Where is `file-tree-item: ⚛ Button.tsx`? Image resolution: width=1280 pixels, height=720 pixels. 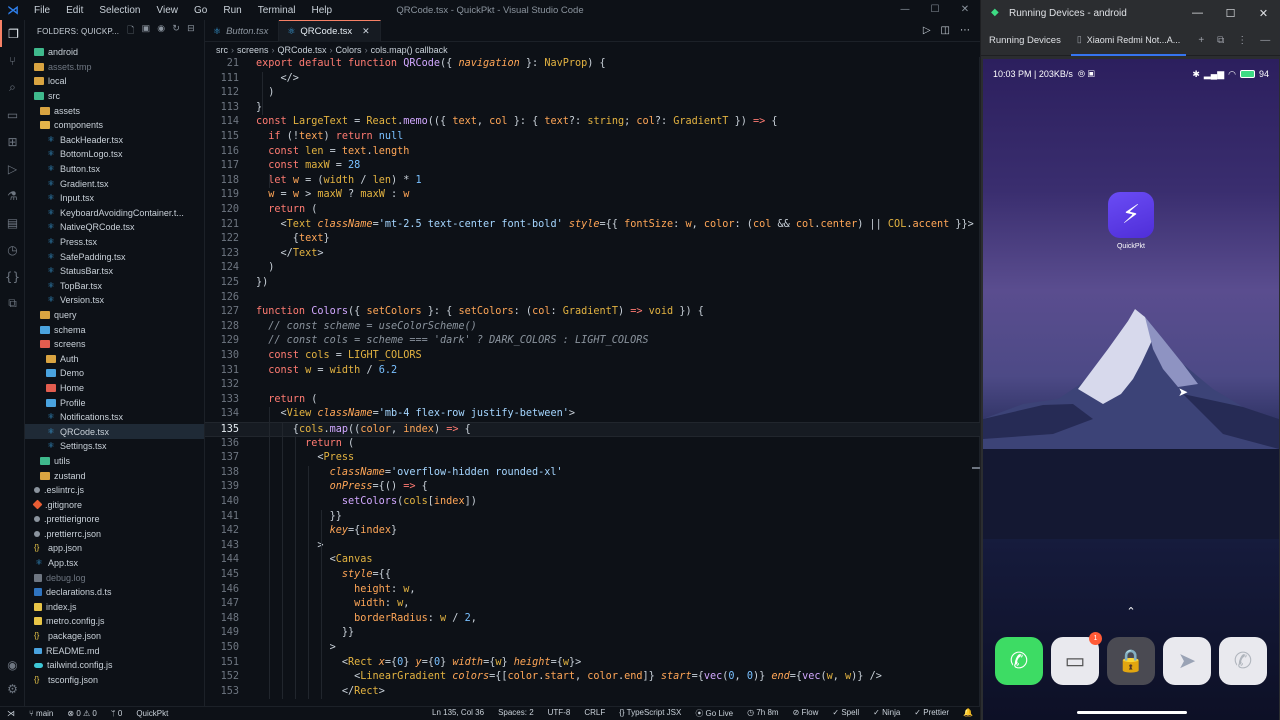 file-tree-item: ⚛ Button.tsx is located at coordinates (114, 169).